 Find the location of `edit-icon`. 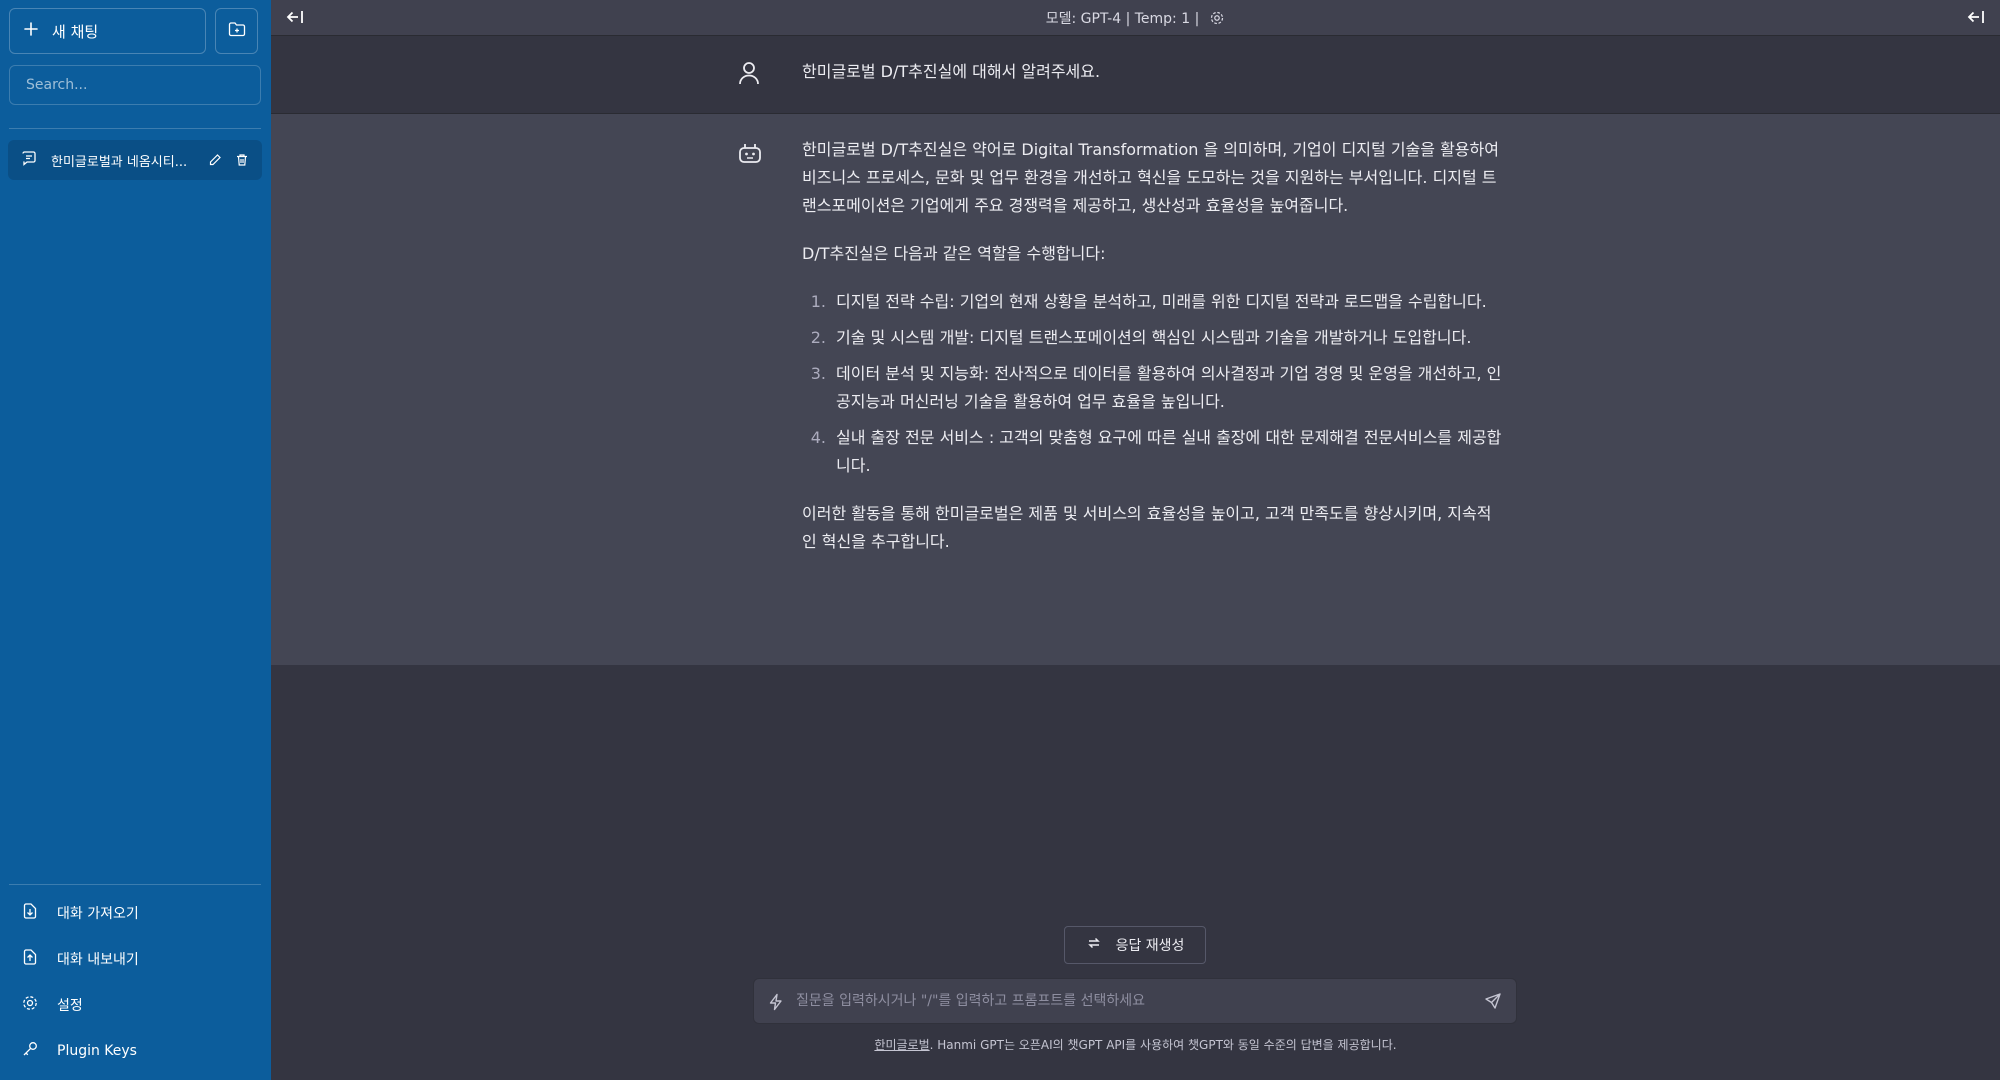

edit-icon is located at coordinates (215, 160).